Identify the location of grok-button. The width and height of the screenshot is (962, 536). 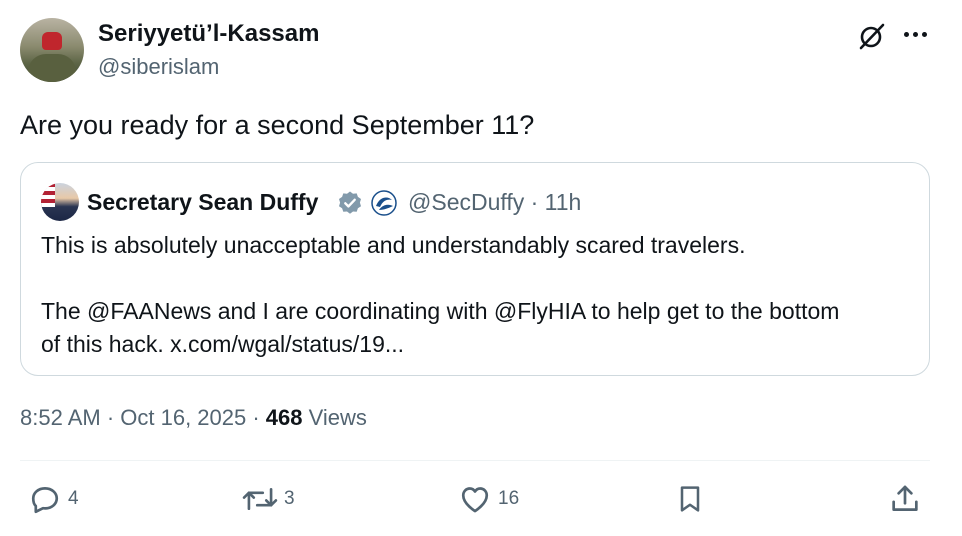
(872, 36).